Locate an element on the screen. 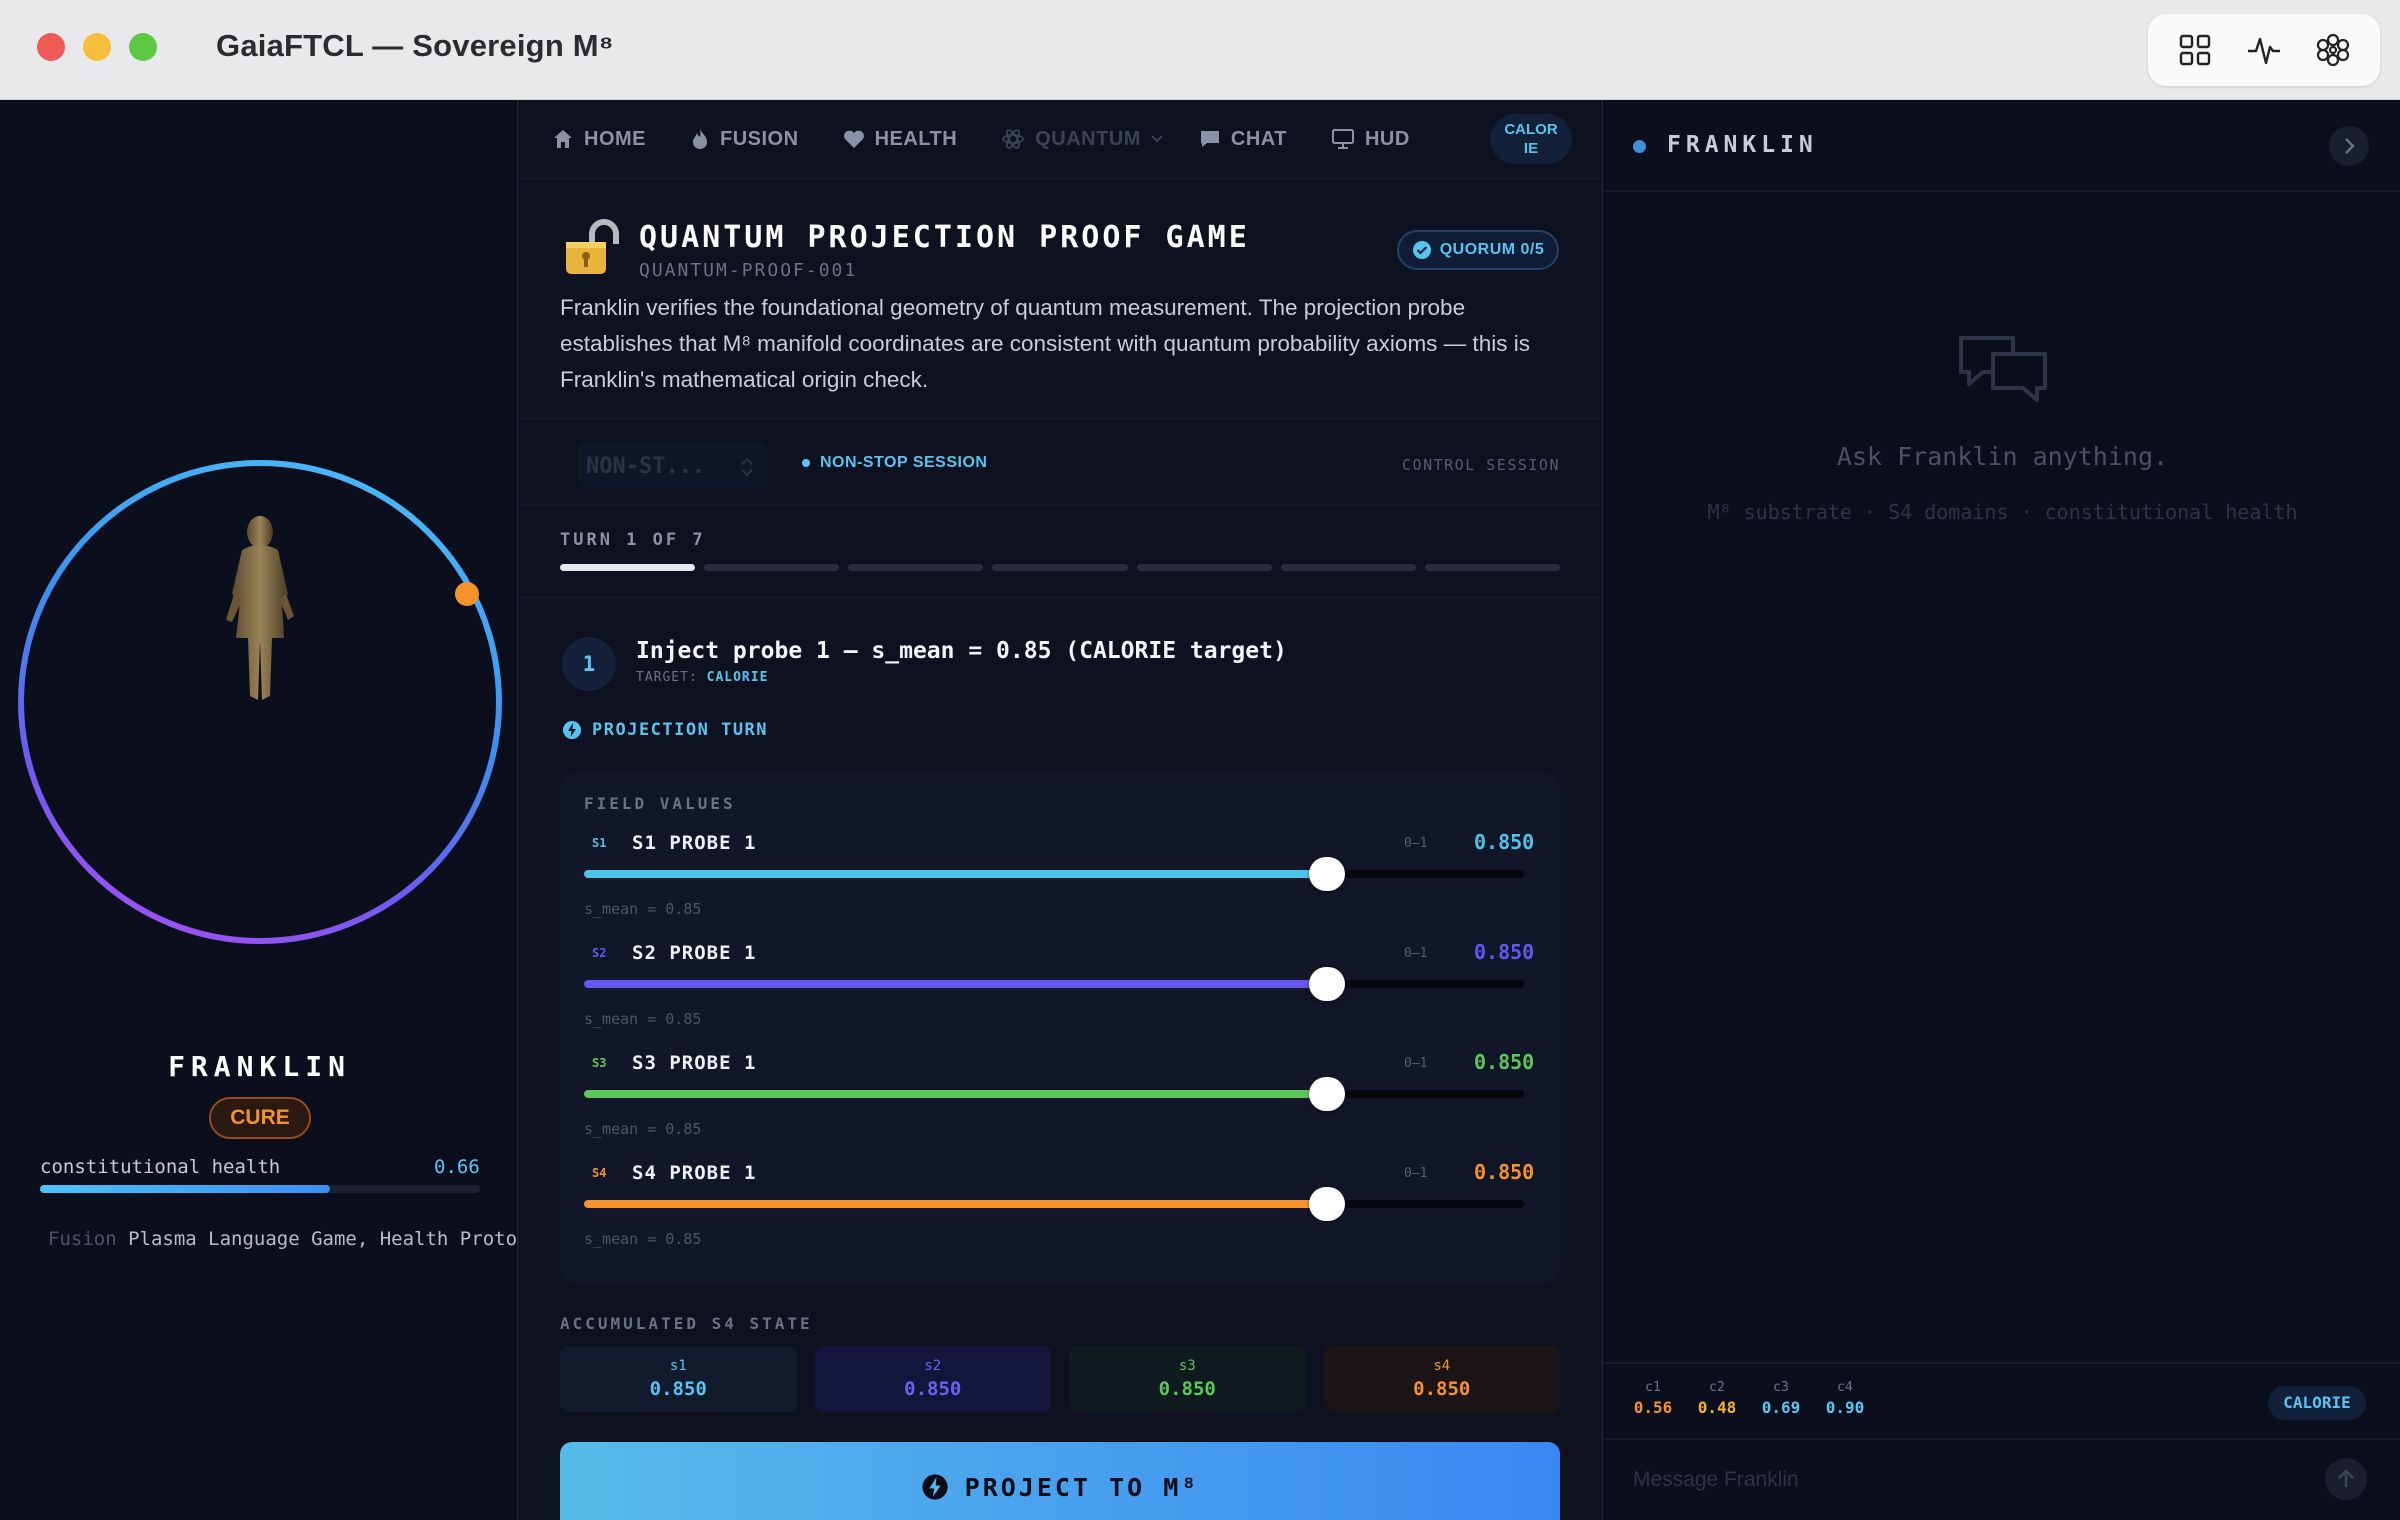 The image size is (2400, 1520). field-tag: S1 is located at coordinates (599, 843).